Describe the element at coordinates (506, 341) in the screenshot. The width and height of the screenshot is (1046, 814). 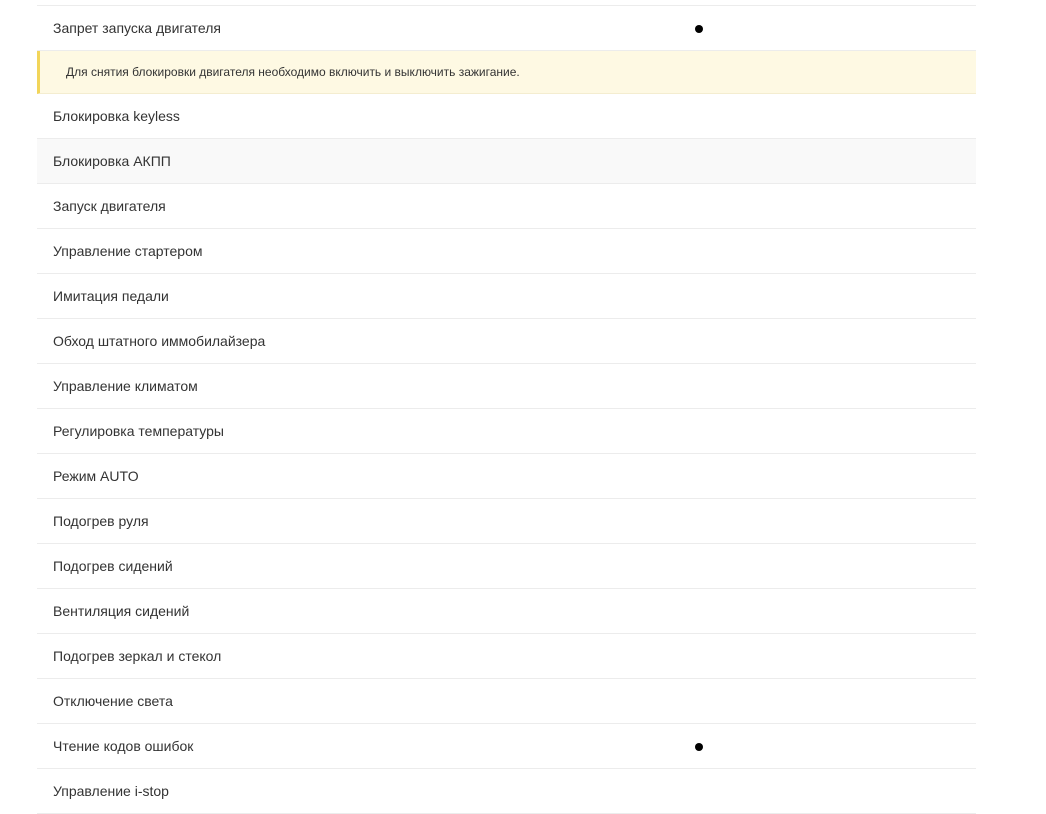
I see `feature-row: Обход штатного иммобилайзера` at that location.